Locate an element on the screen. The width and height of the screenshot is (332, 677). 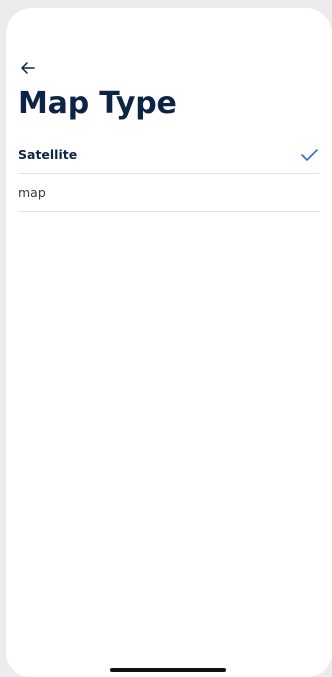
back-button is located at coordinates (28, 68).